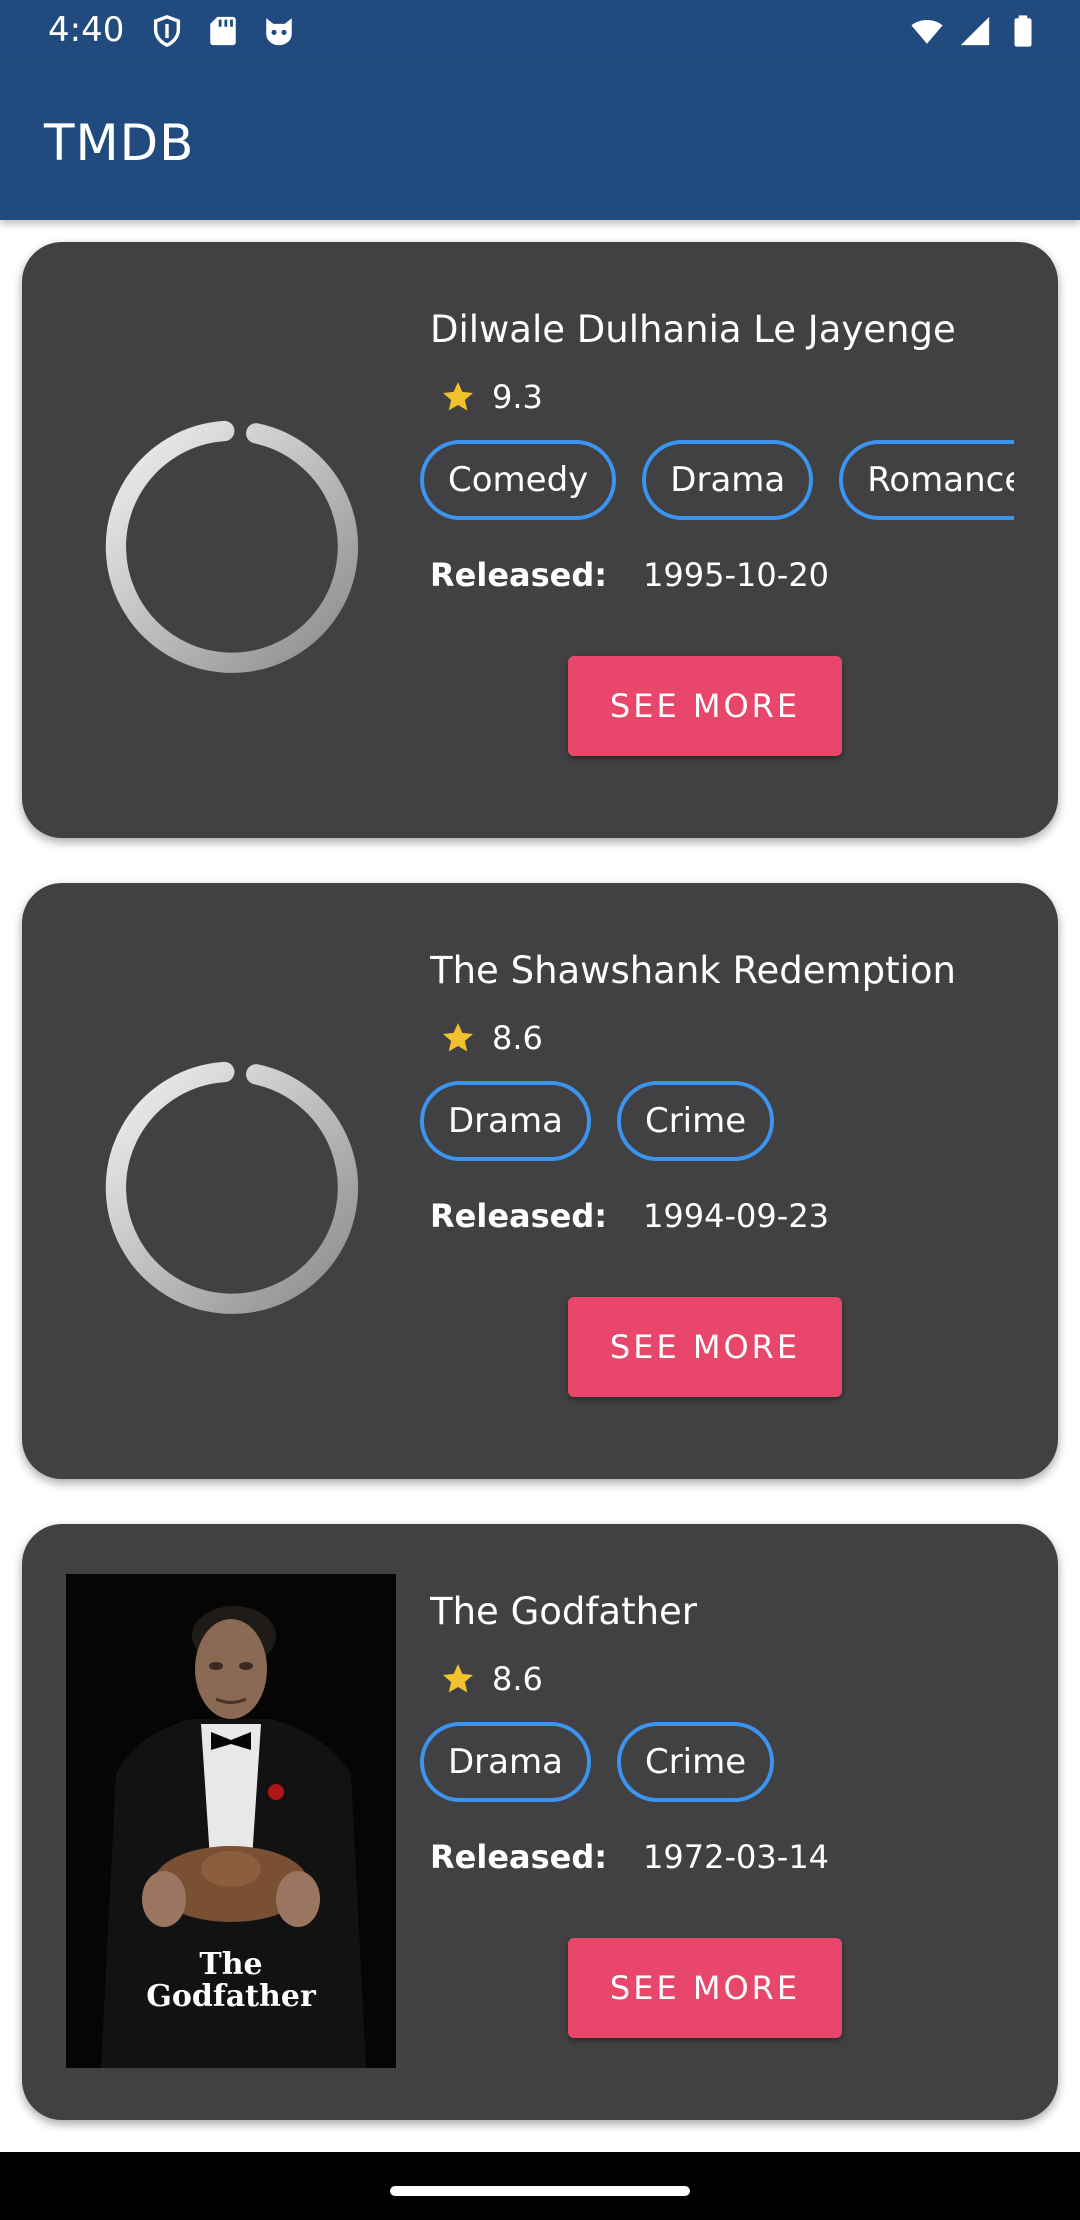 The image size is (1080, 2220). Describe the element at coordinates (517, 397) in the screenshot. I see `rating-value: 9.3` at that location.